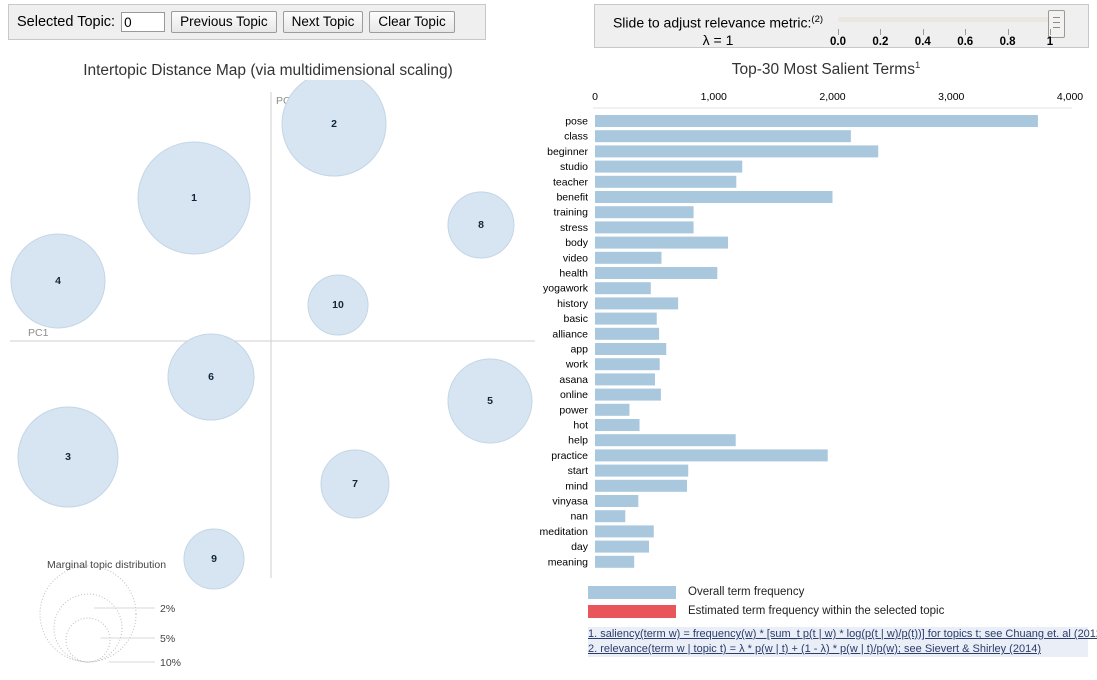 Image resolution: width=1097 pixels, height=680 pixels. I want to click on term-label-app: app, so click(579, 350).